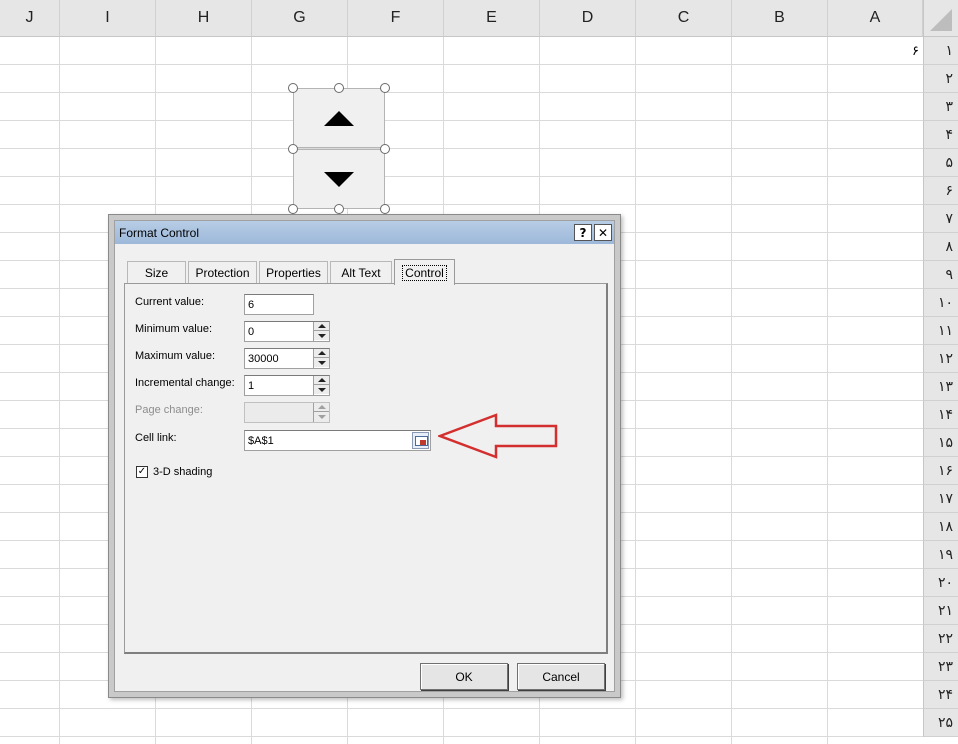 The image size is (958, 744). I want to click on column-header-a: A, so click(875, 18).